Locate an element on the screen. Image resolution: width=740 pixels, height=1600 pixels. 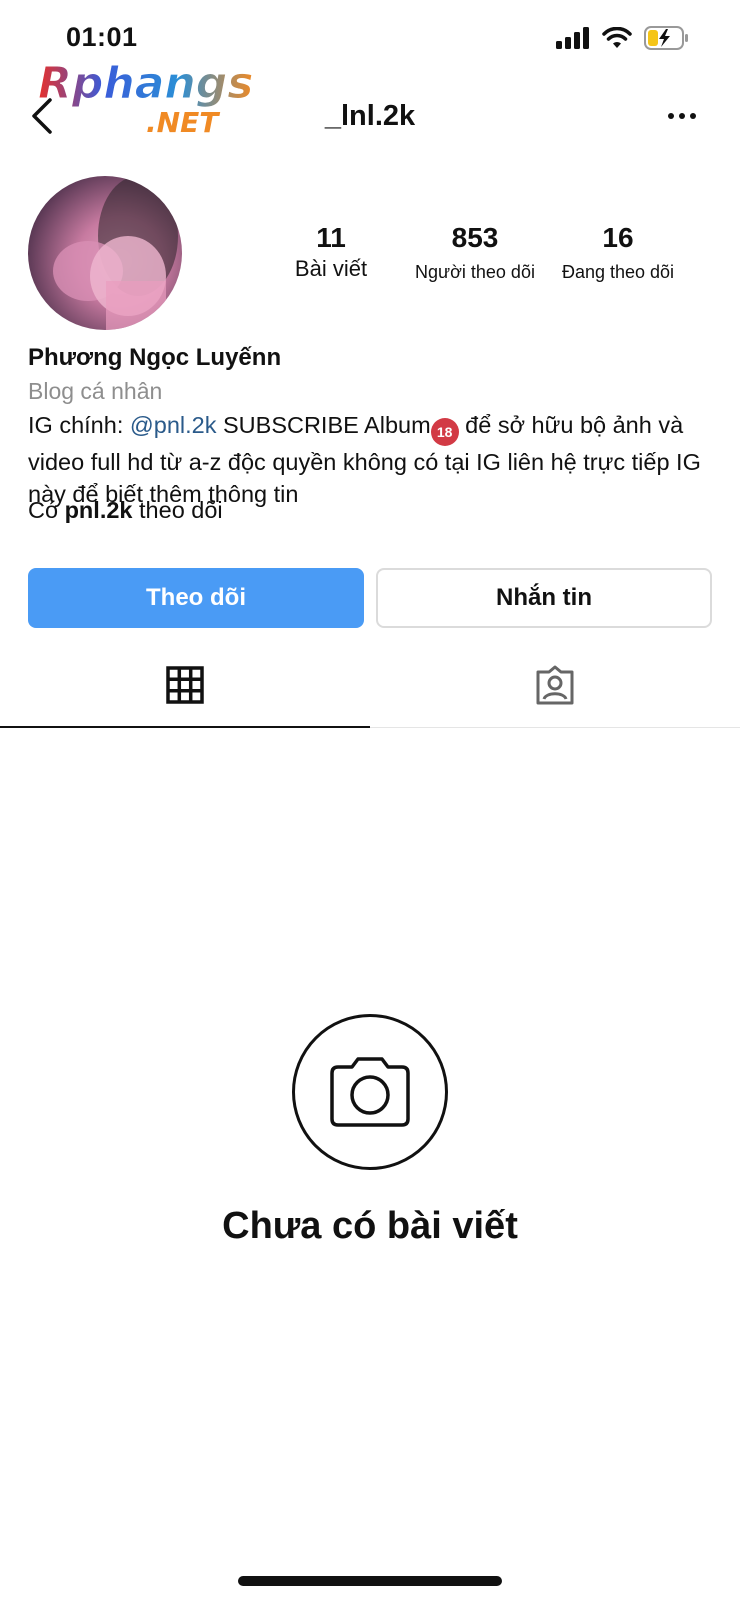
tagged-icon is located at coordinates (555, 685).